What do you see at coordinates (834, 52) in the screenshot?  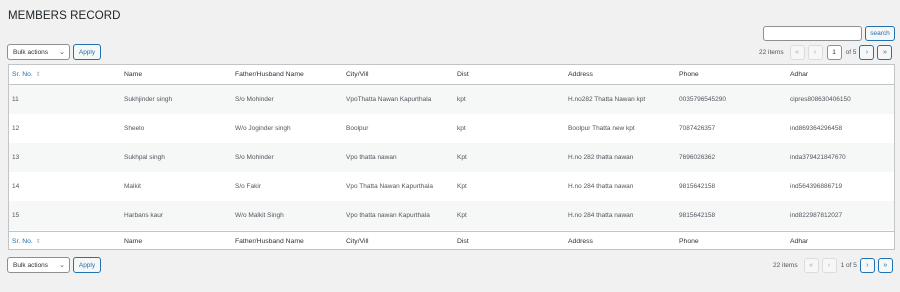 I see `current-page-input: 1` at bounding box center [834, 52].